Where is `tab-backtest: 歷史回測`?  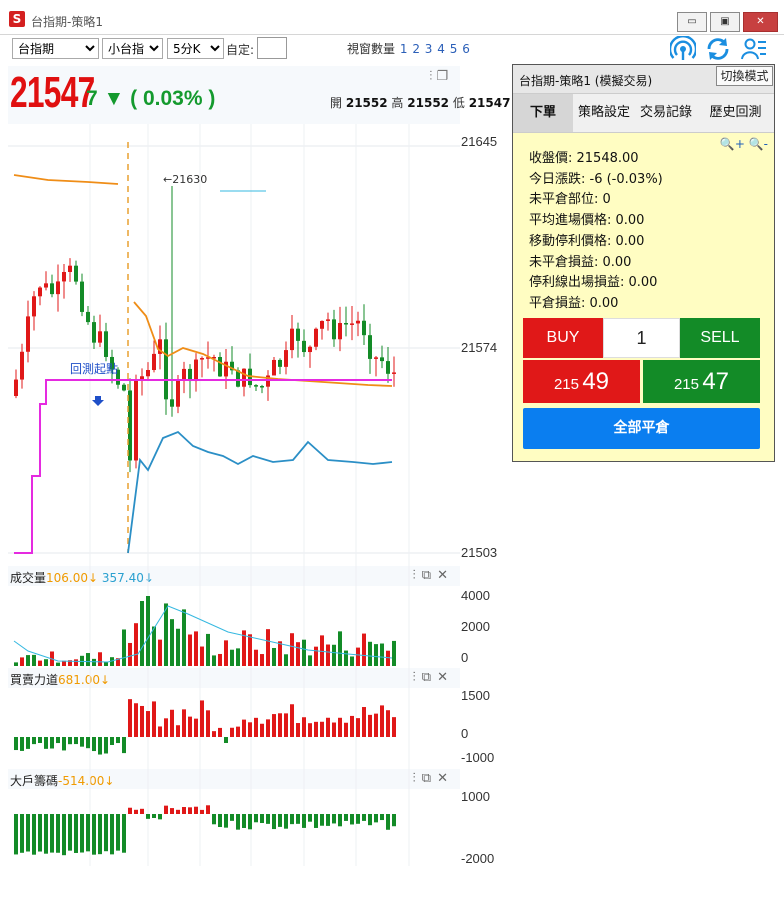
tab-backtest: 歷史回測 is located at coordinates (735, 113).